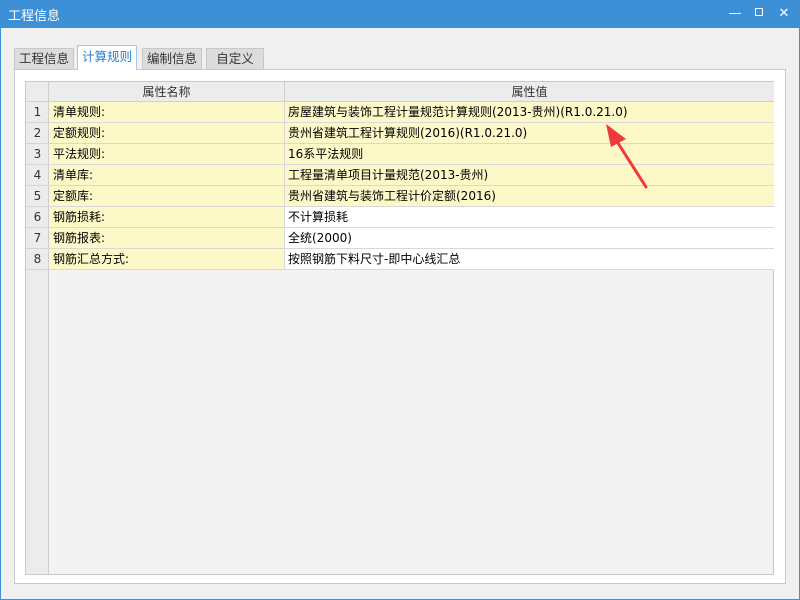 The width and height of the screenshot is (800, 600). What do you see at coordinates (167, 217) in the screenshot?
I see `property-name-cell: 钢筋损耗:` at bounding box center [167, 217].